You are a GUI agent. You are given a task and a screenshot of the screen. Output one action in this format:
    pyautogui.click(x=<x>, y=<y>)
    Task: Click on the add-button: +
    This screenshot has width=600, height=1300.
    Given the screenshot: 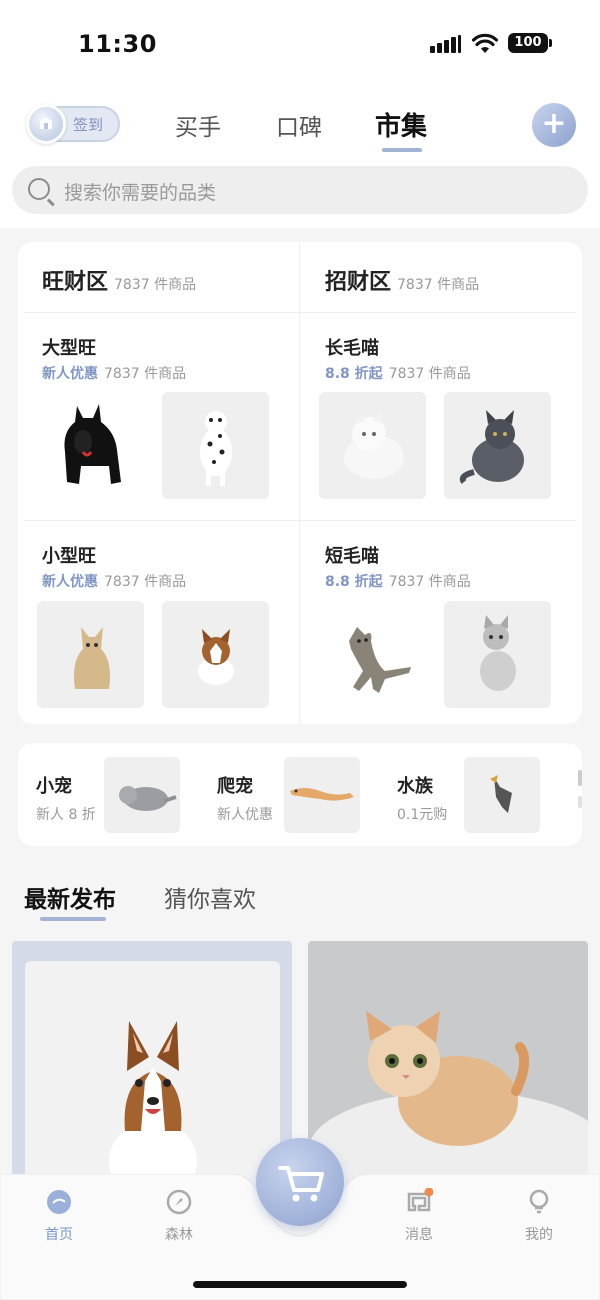 What is the action you would take?
    pyautogui.click(x=554, y=125)
    